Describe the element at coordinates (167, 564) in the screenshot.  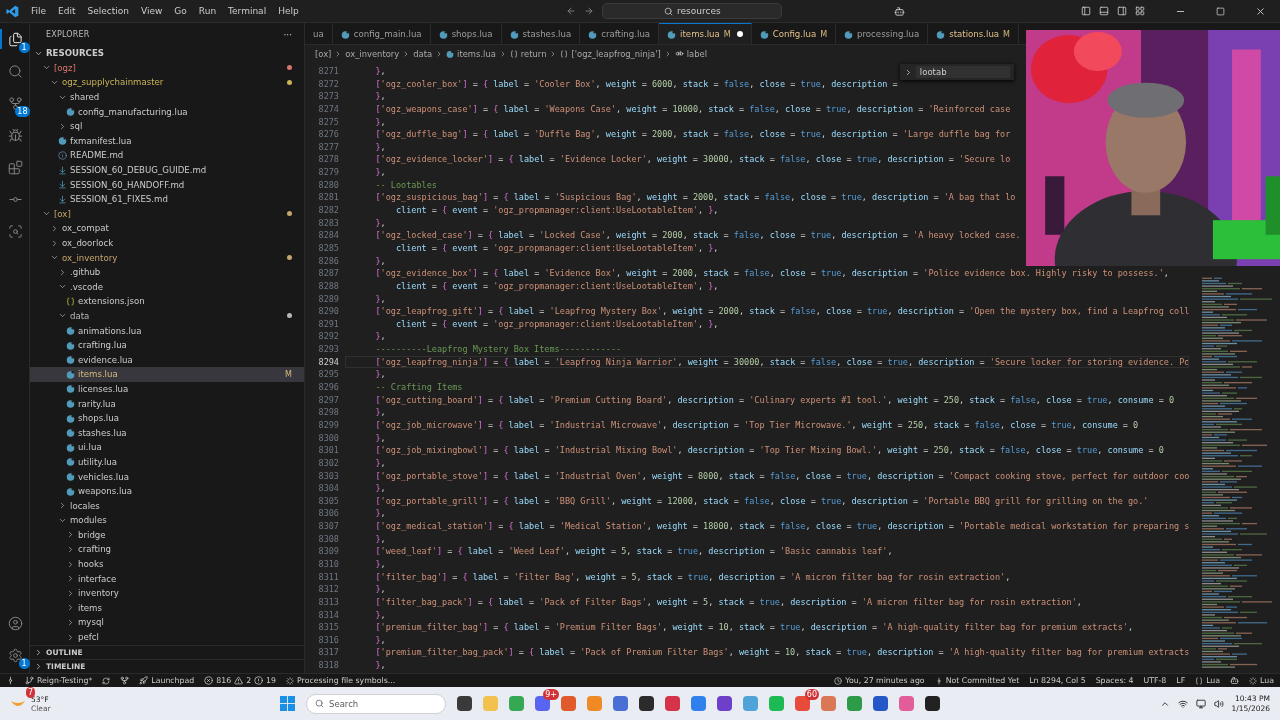
I see `folder-item: hooks` at that location.